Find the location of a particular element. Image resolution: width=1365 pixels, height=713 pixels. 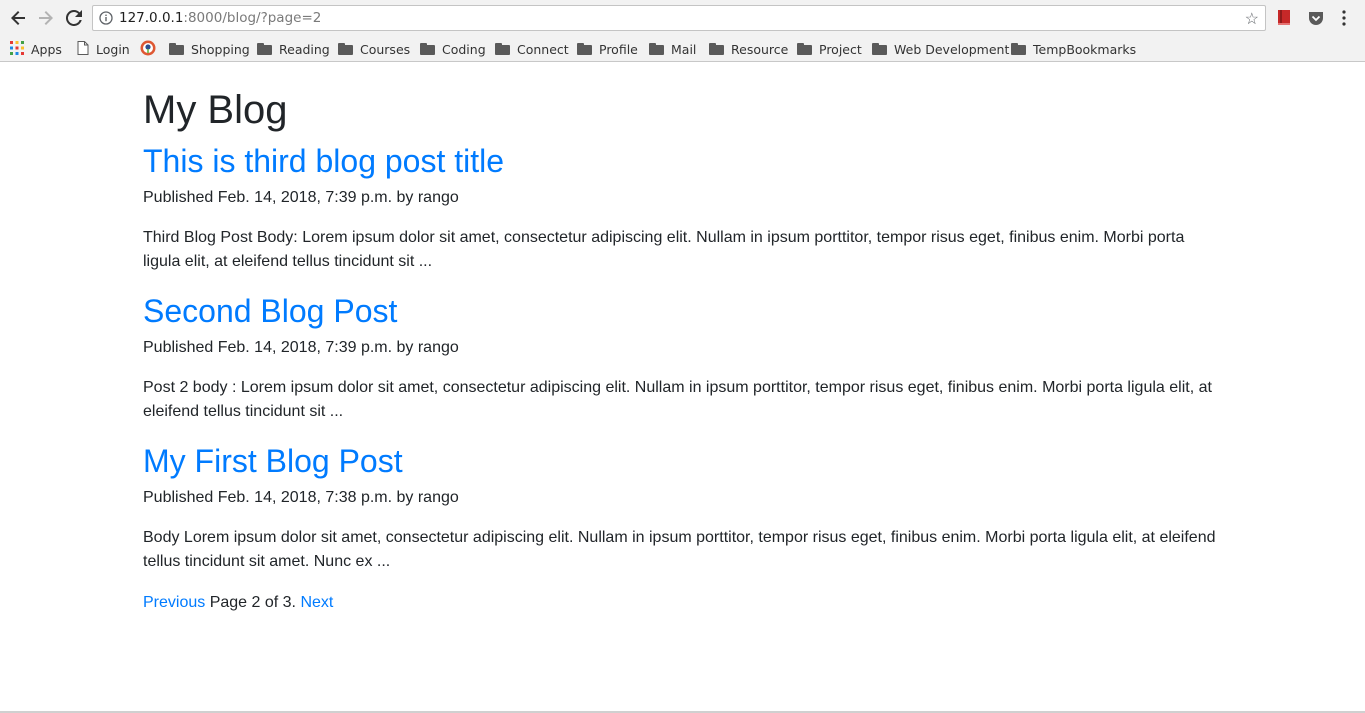

bookmark-label: Login is located at coordinates (113, 49).